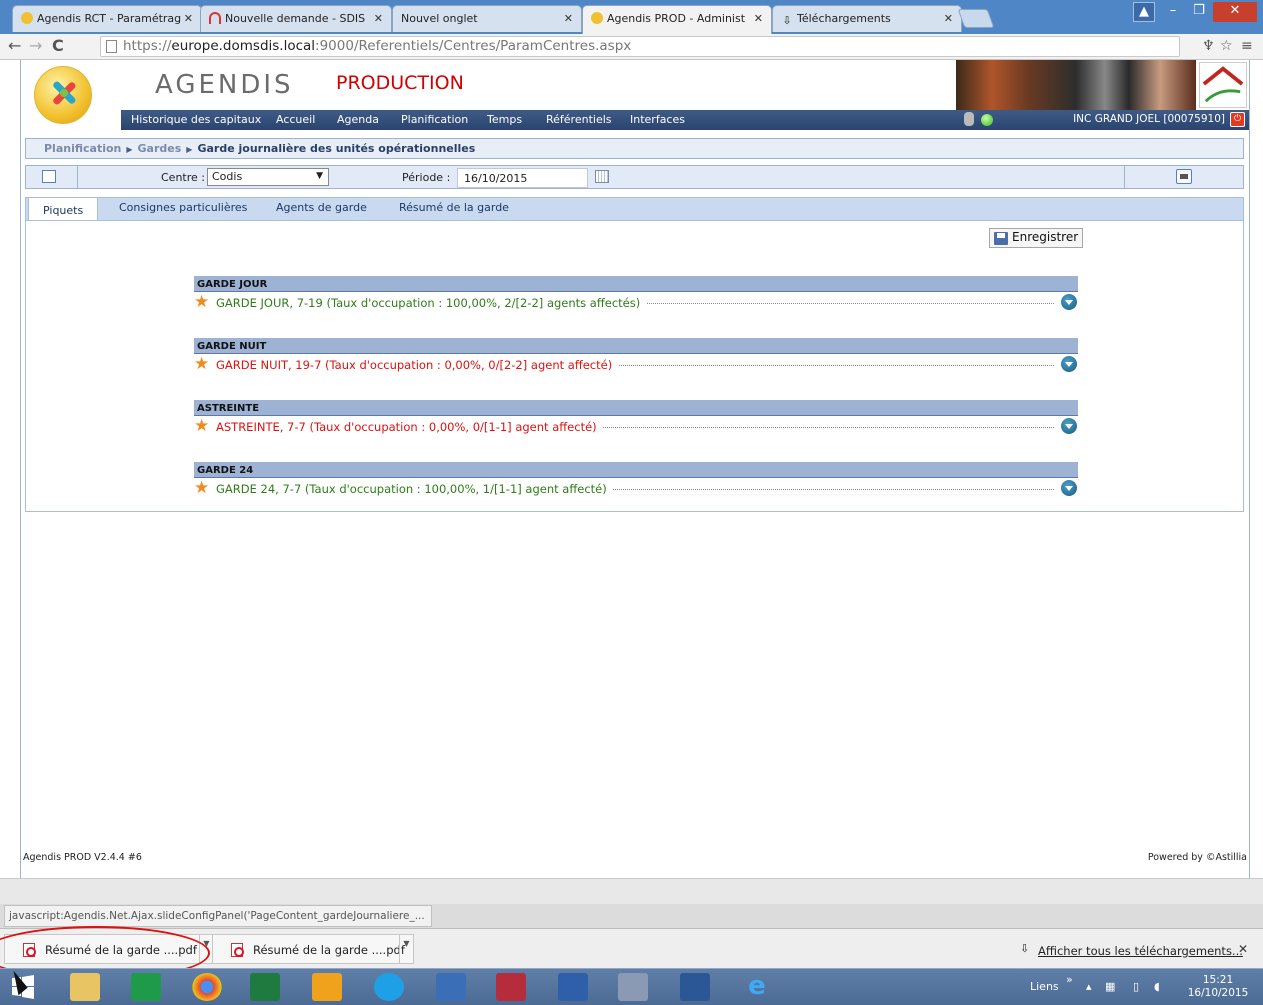 The width and height of the screenshot is (1263, 1005). Describe the element at coordinates (265, 987) in the screenshot. I see `excel-icon` at that location.